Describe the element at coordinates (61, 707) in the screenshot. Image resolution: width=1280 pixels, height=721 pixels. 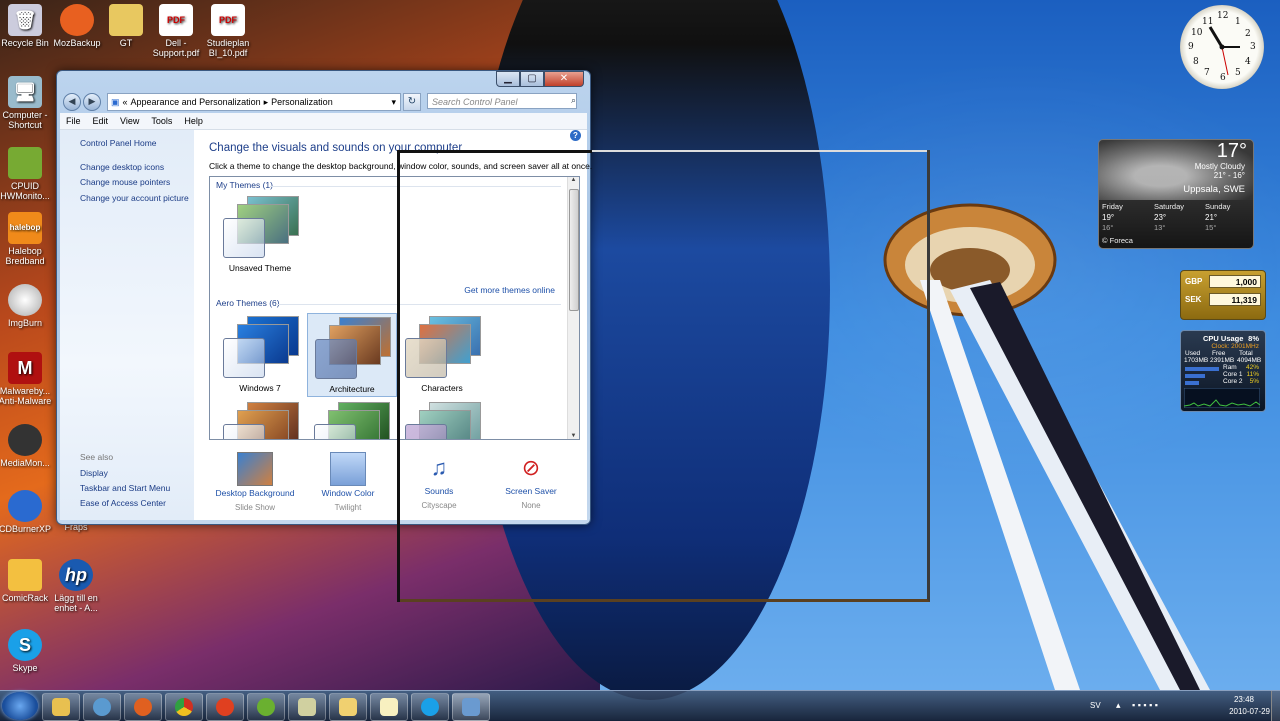
I see `taskbar-explorer` at that location.